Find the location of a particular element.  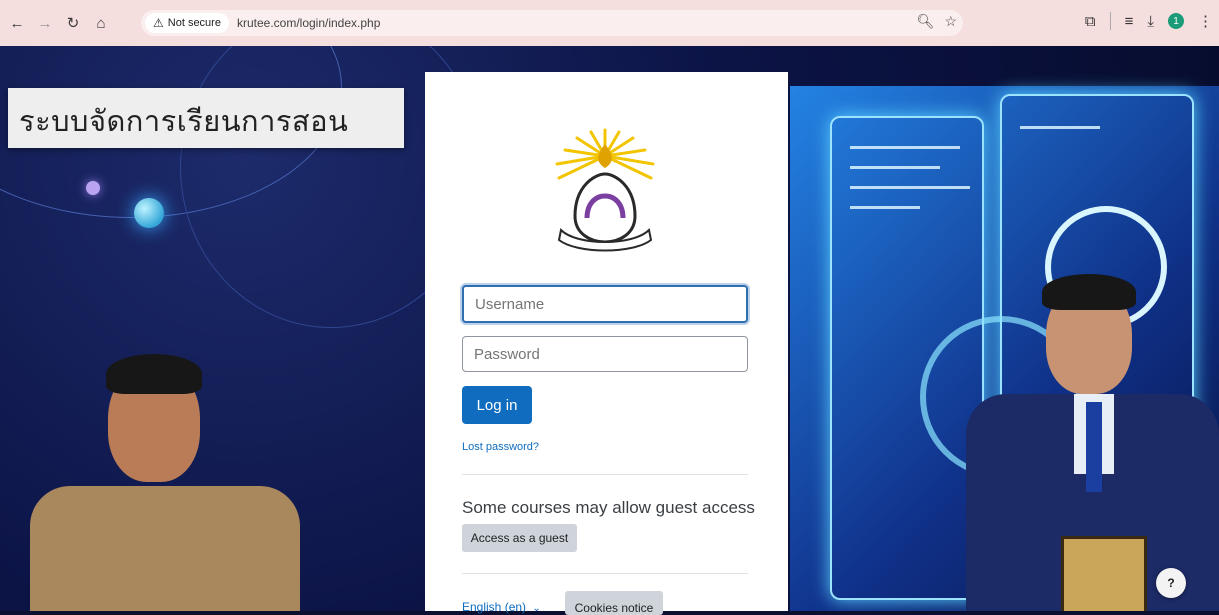

award-plaque is located at coordinates (1104, 573).